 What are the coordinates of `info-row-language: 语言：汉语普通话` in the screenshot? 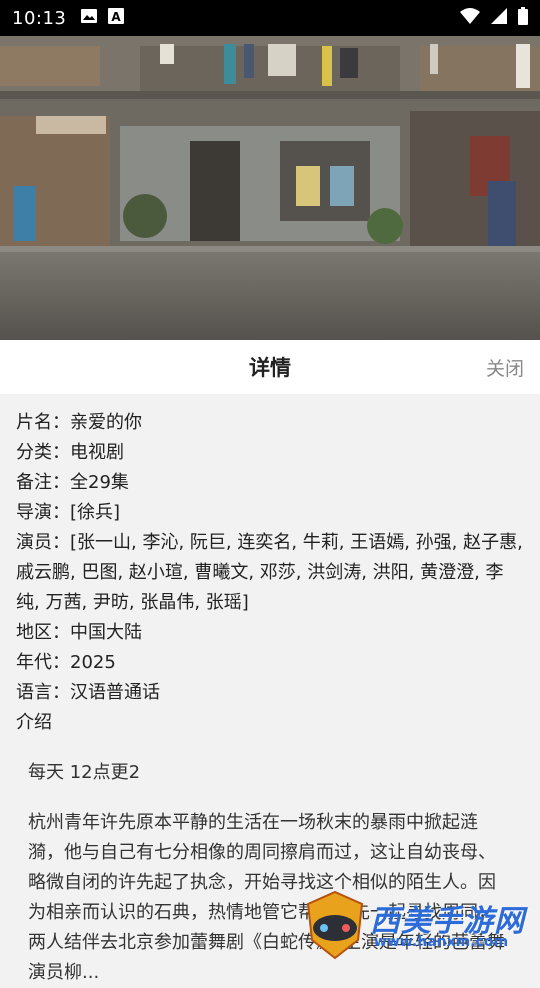 It's located at (270, 693).